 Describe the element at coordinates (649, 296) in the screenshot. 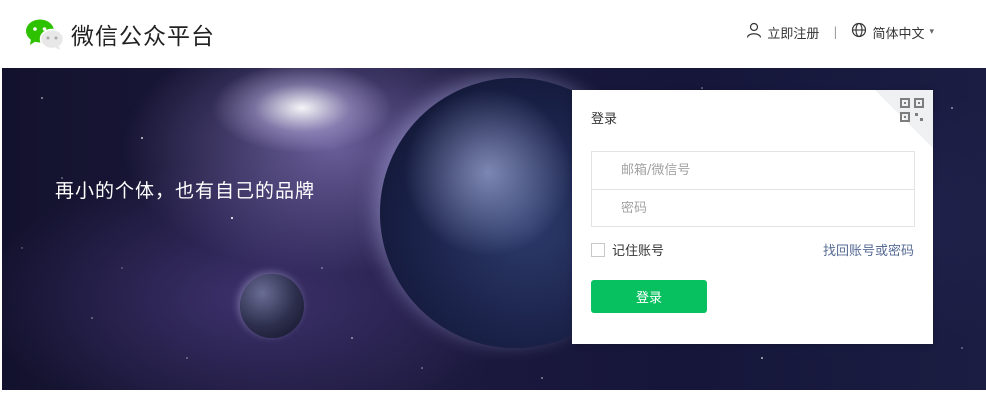

I see `login-button: 登录` at that location.